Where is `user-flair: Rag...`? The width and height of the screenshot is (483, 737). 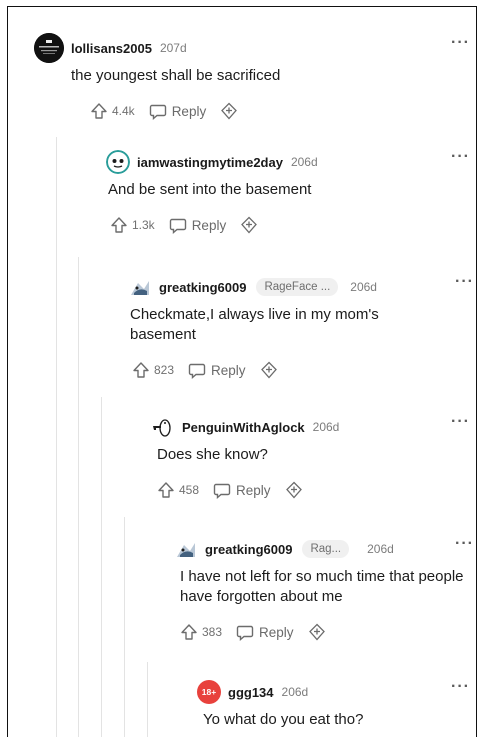
user-flair: Rag... is located at coordinates (326, 549).